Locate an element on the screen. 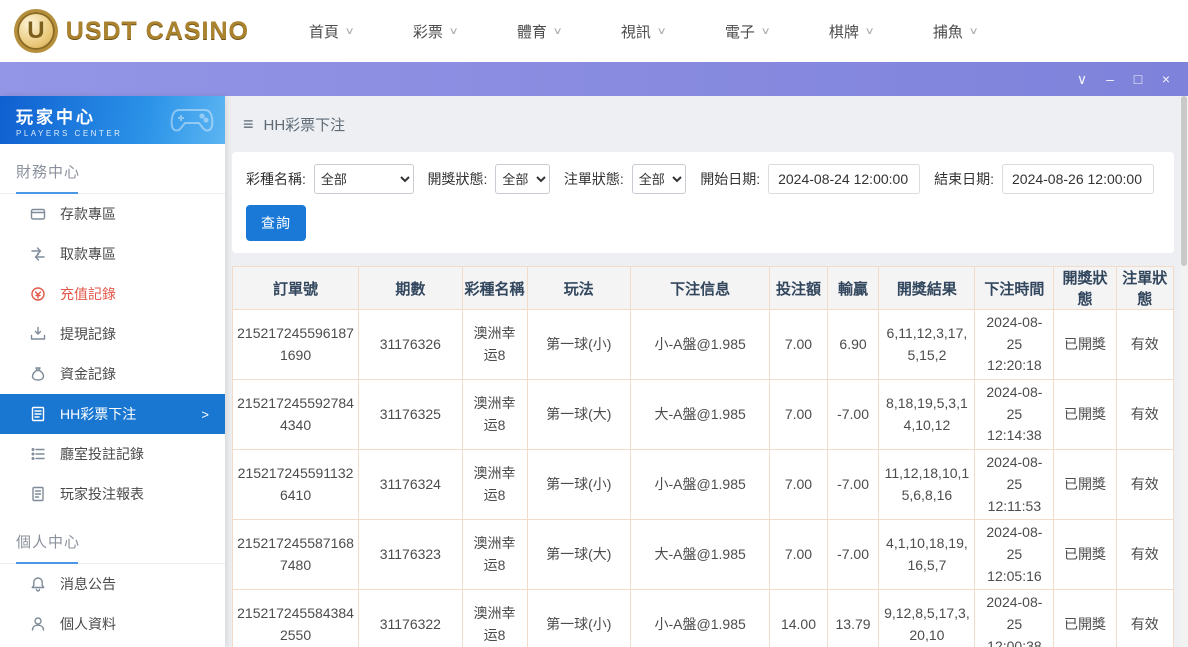 This screenshot has width=1188, height=647. column-header: 開獎狀態 is located at coordinates (1085, 288).